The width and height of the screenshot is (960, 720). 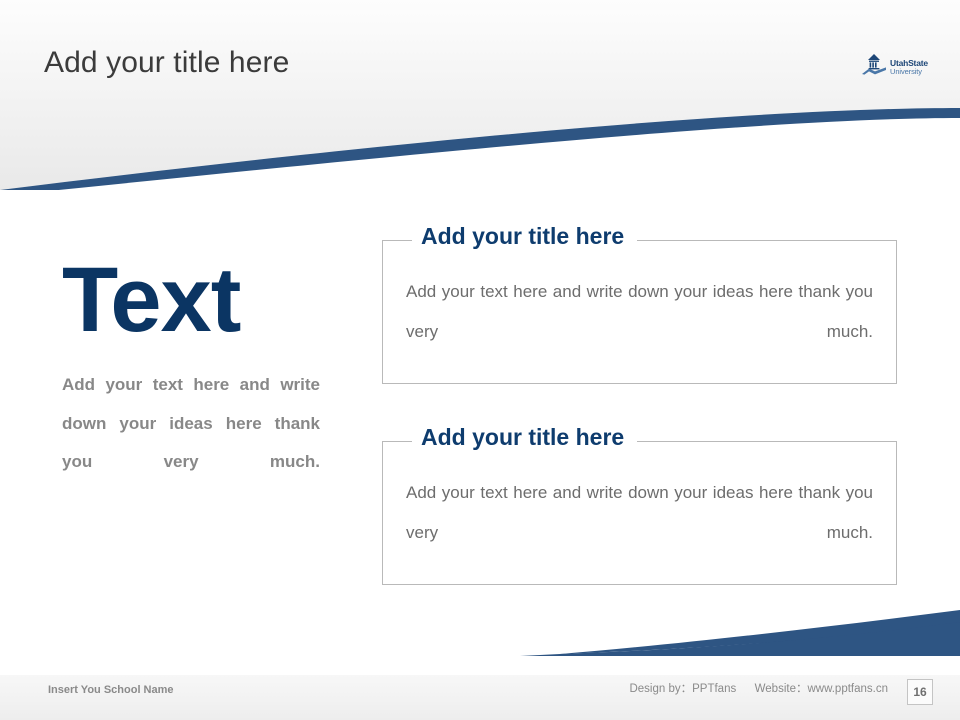 What do you see at coordinates (151, 300) in the screenshot?
I see `left-heading: Text` at bounding box center [151, 300].